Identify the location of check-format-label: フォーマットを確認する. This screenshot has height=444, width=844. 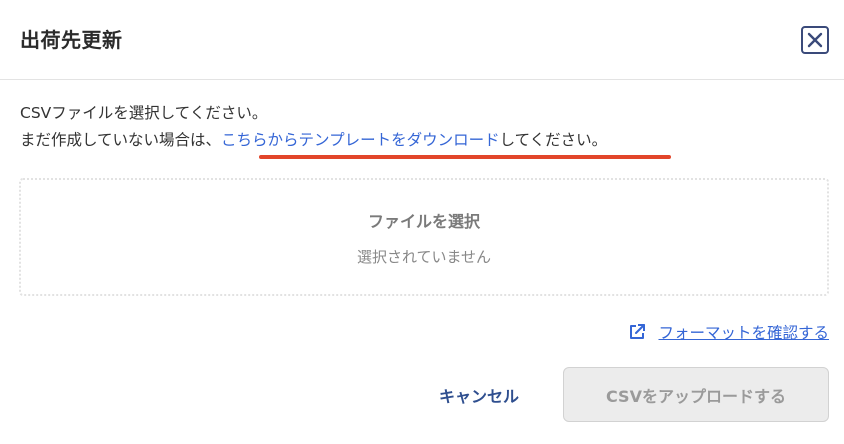
(743, 333).